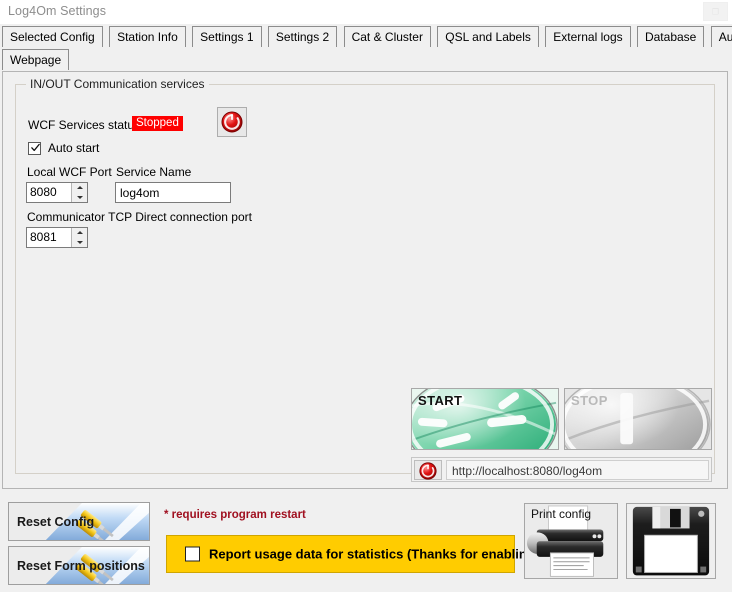 The image size is (732, 592). I want to click on tcp-direct-port-label: Communicator TCP Direct connection port, so click(139, 217).